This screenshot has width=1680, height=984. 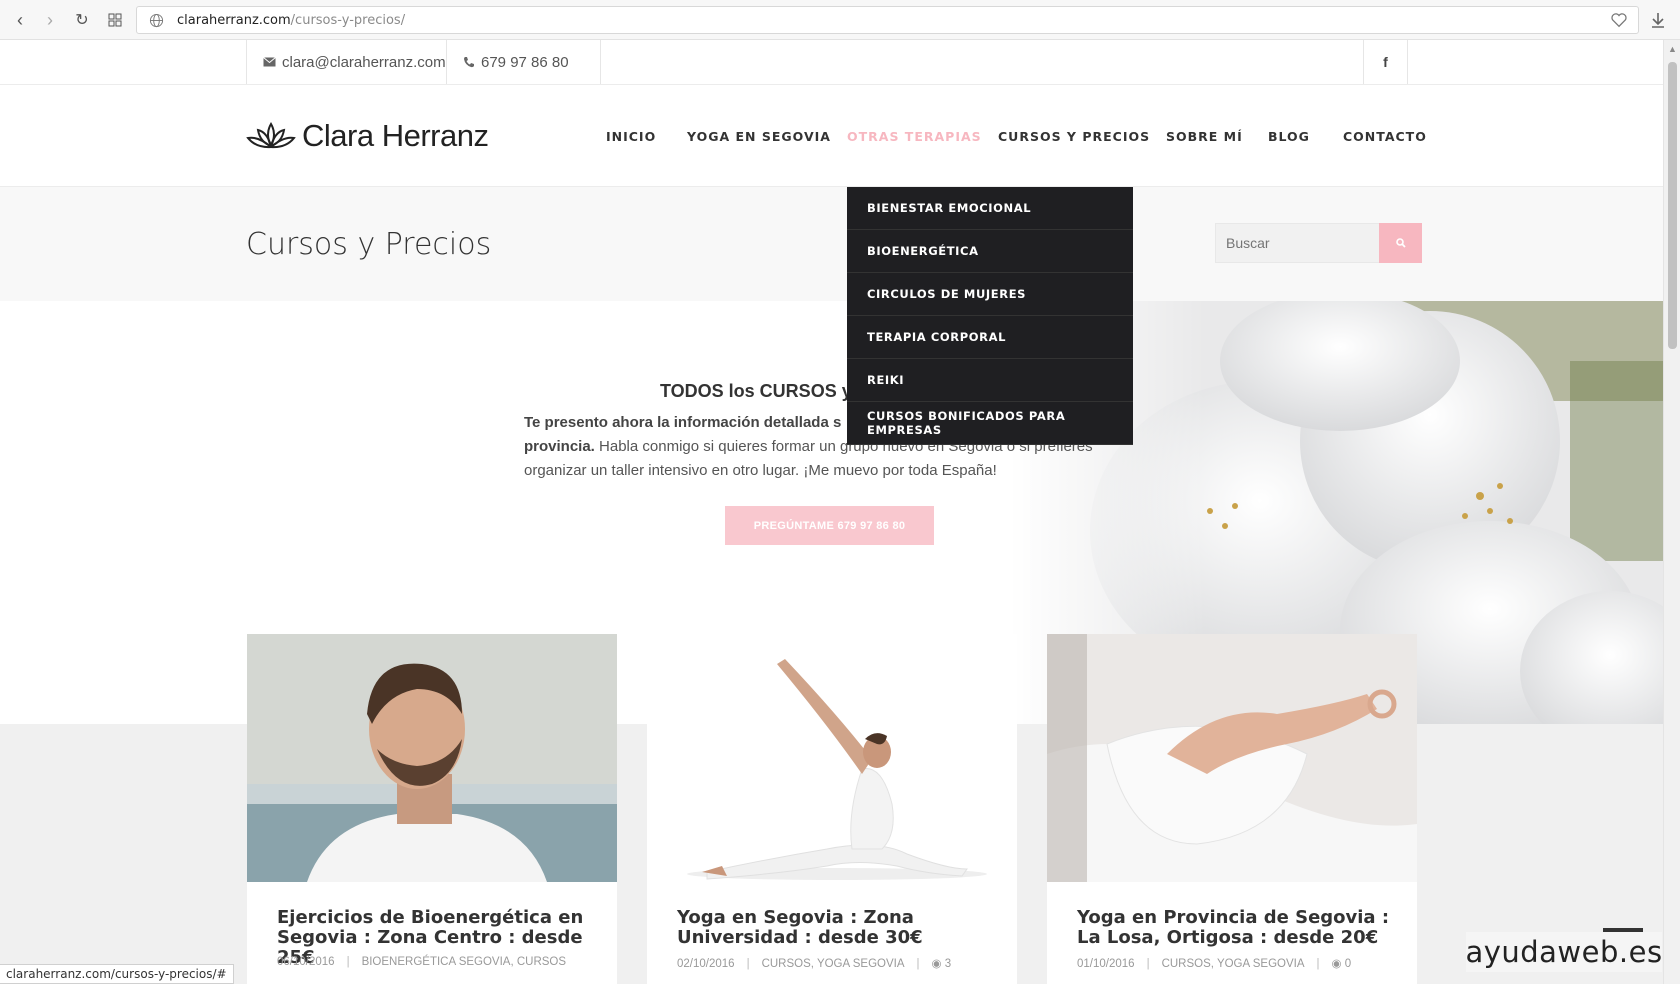 I want to click on envelope-icon, so click(x=269, y=62).